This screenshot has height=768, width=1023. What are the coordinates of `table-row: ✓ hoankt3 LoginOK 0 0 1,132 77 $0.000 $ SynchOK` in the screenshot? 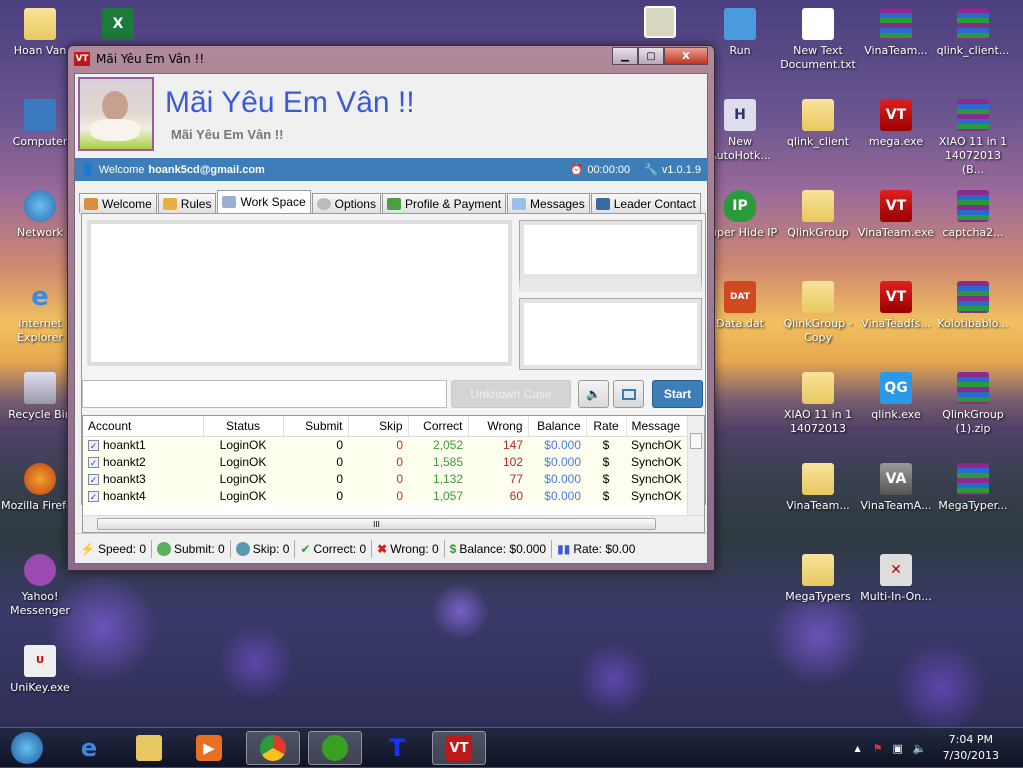 It's located at (385, 478).